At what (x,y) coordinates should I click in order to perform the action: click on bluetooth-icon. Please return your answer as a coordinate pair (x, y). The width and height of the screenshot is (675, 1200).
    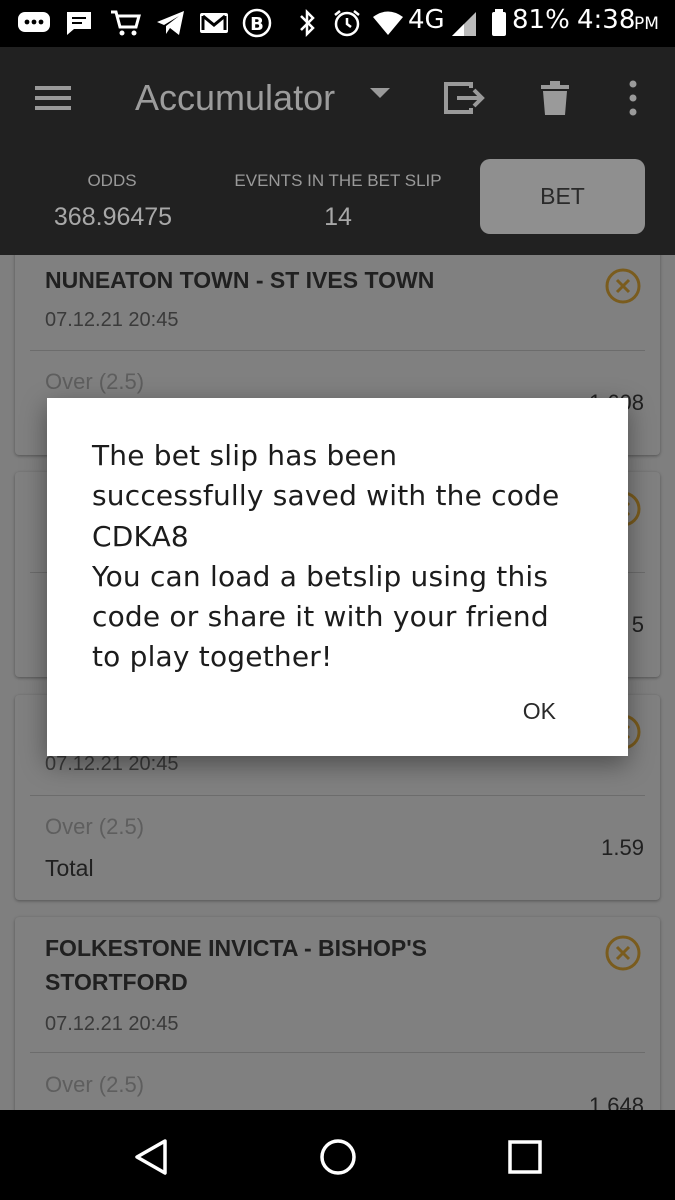
    Looking at the image, I should click on (307, 23).